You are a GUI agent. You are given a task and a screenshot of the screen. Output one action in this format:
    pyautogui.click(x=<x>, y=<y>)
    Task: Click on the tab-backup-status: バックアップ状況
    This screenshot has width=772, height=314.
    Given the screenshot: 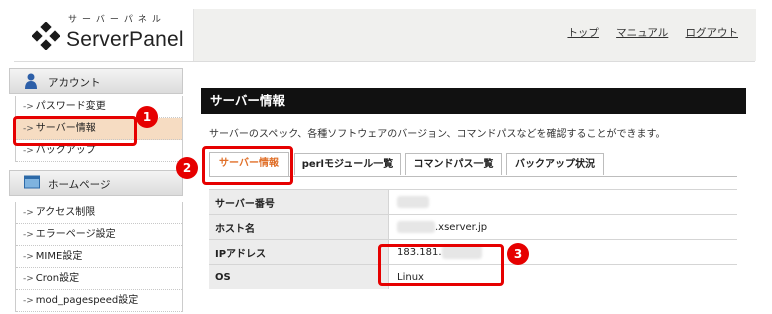 What is the action you would take?
    pyautogui.click(x=555, y=164)
    